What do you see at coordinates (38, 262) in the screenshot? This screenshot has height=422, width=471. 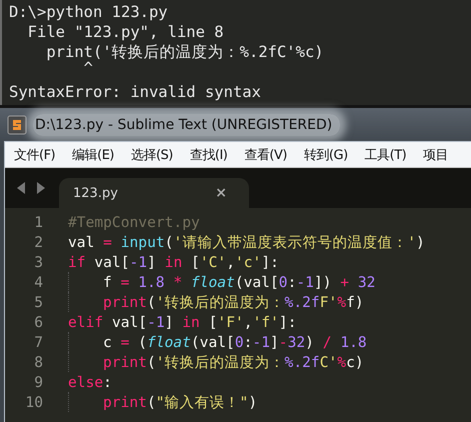 I see `line-number: 3` at bounding box center [38, 262].